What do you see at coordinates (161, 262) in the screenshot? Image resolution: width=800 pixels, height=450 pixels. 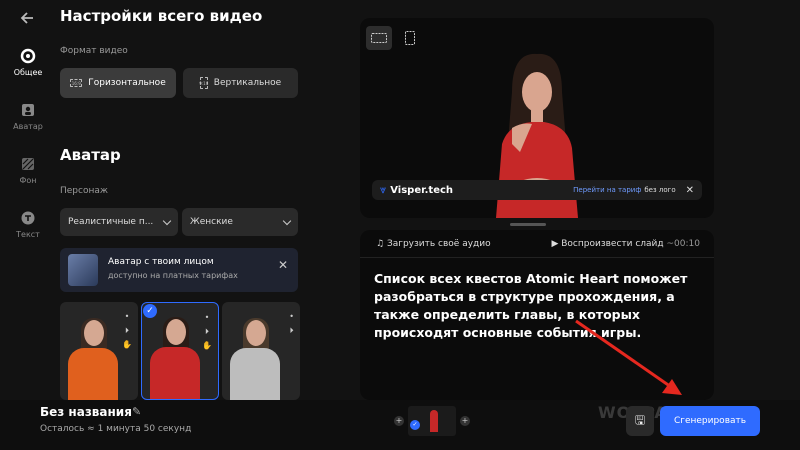 I see `promo-title: Аватар с твоим лицом` at bounding box center [161, 262].